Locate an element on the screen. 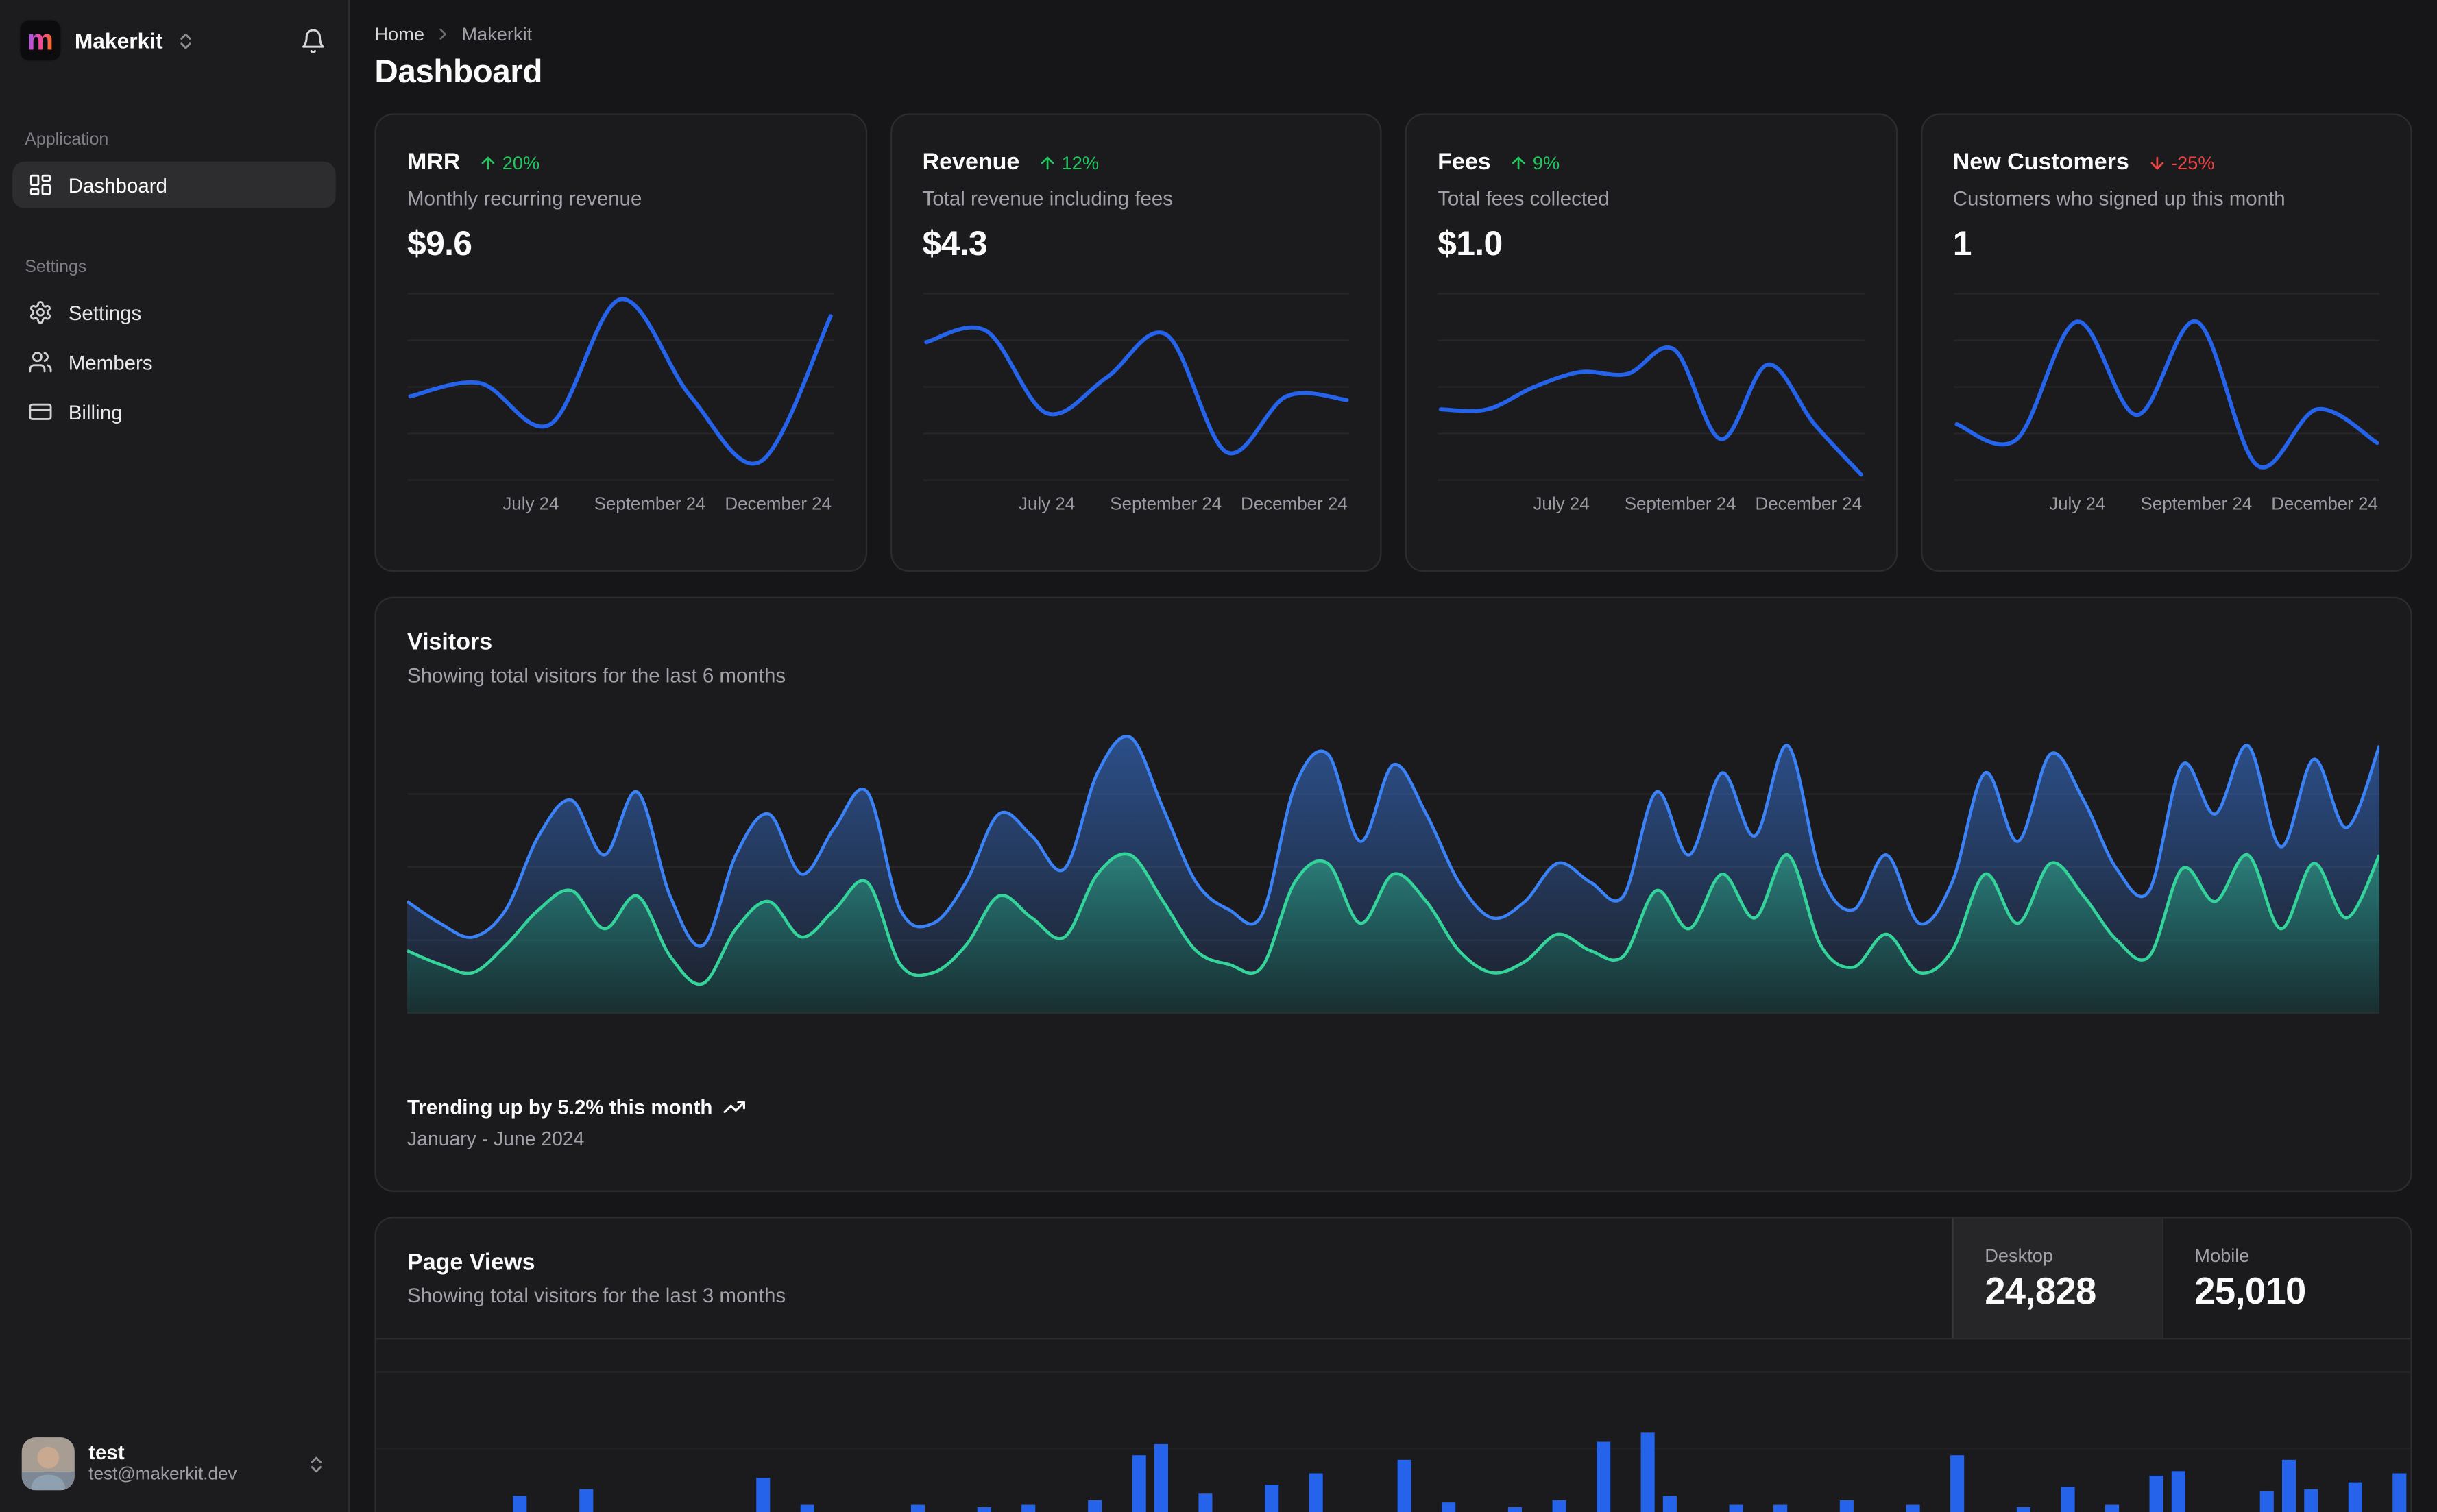  breadcrumb: Home Makerkit is located at coordinates (1393, 34).